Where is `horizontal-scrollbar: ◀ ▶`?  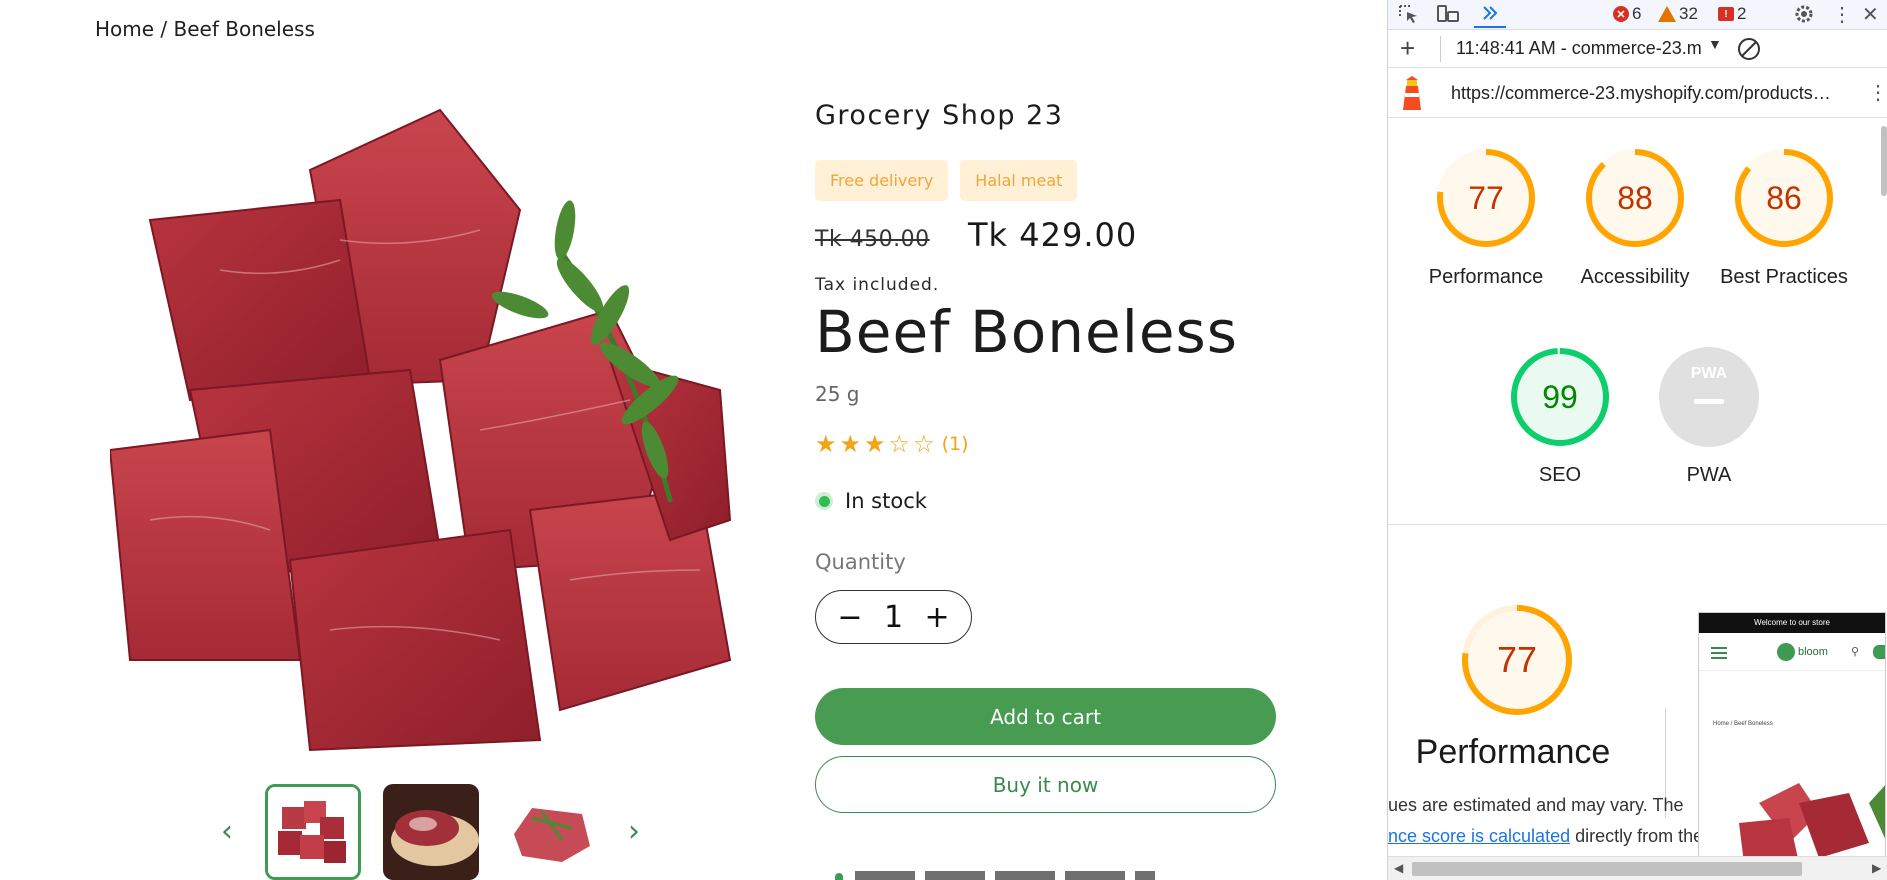 horizontal-scrollbar: ◀ ▶ is located at coordinates (1637, 868).